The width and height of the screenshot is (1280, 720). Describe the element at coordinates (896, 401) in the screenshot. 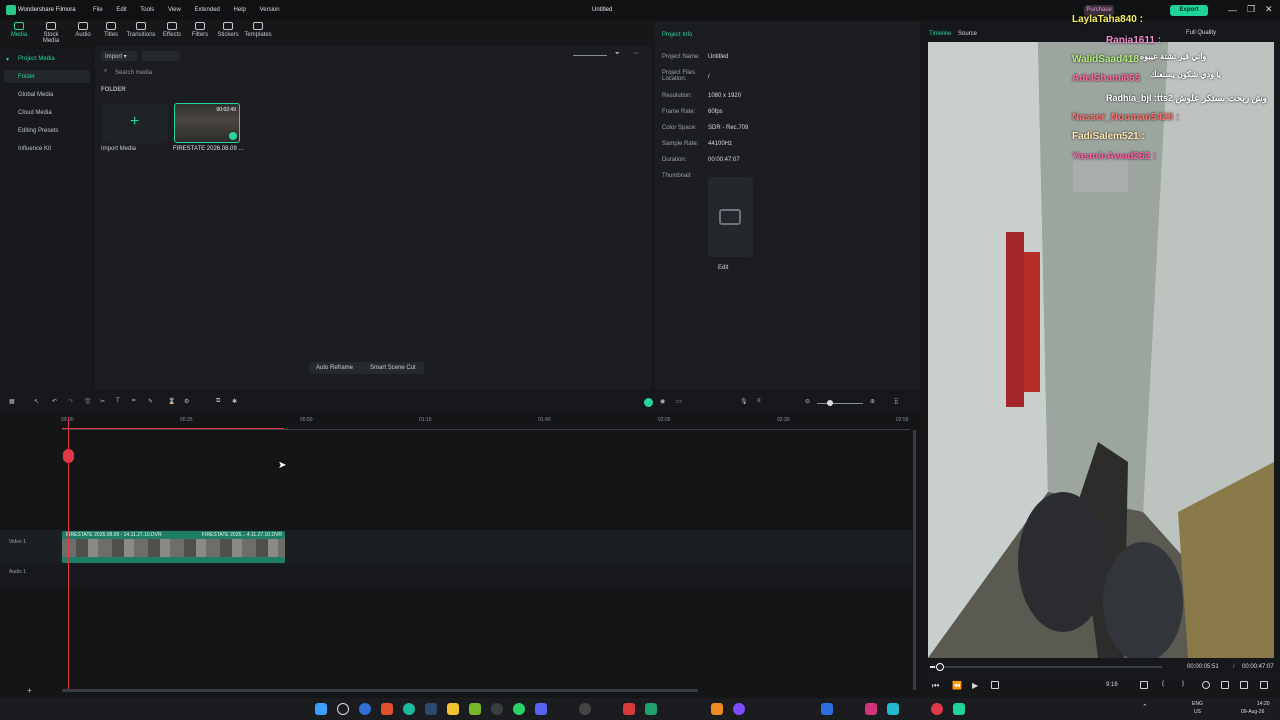

I see `grid-icon: ⣿` at that location.